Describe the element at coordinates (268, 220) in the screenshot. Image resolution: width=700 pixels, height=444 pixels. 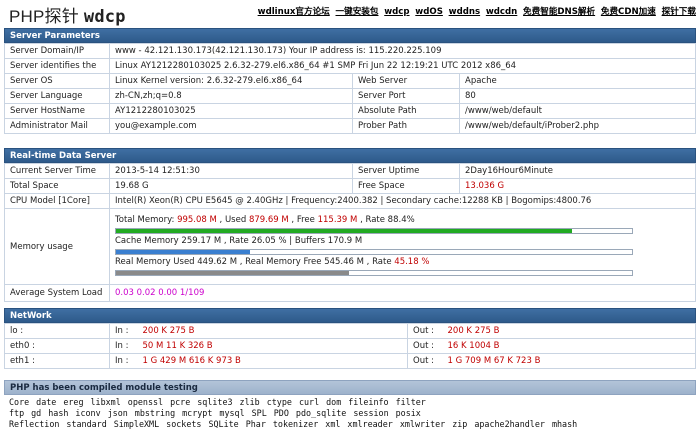
I see `mem-used-value: 879.69 M` at that location.